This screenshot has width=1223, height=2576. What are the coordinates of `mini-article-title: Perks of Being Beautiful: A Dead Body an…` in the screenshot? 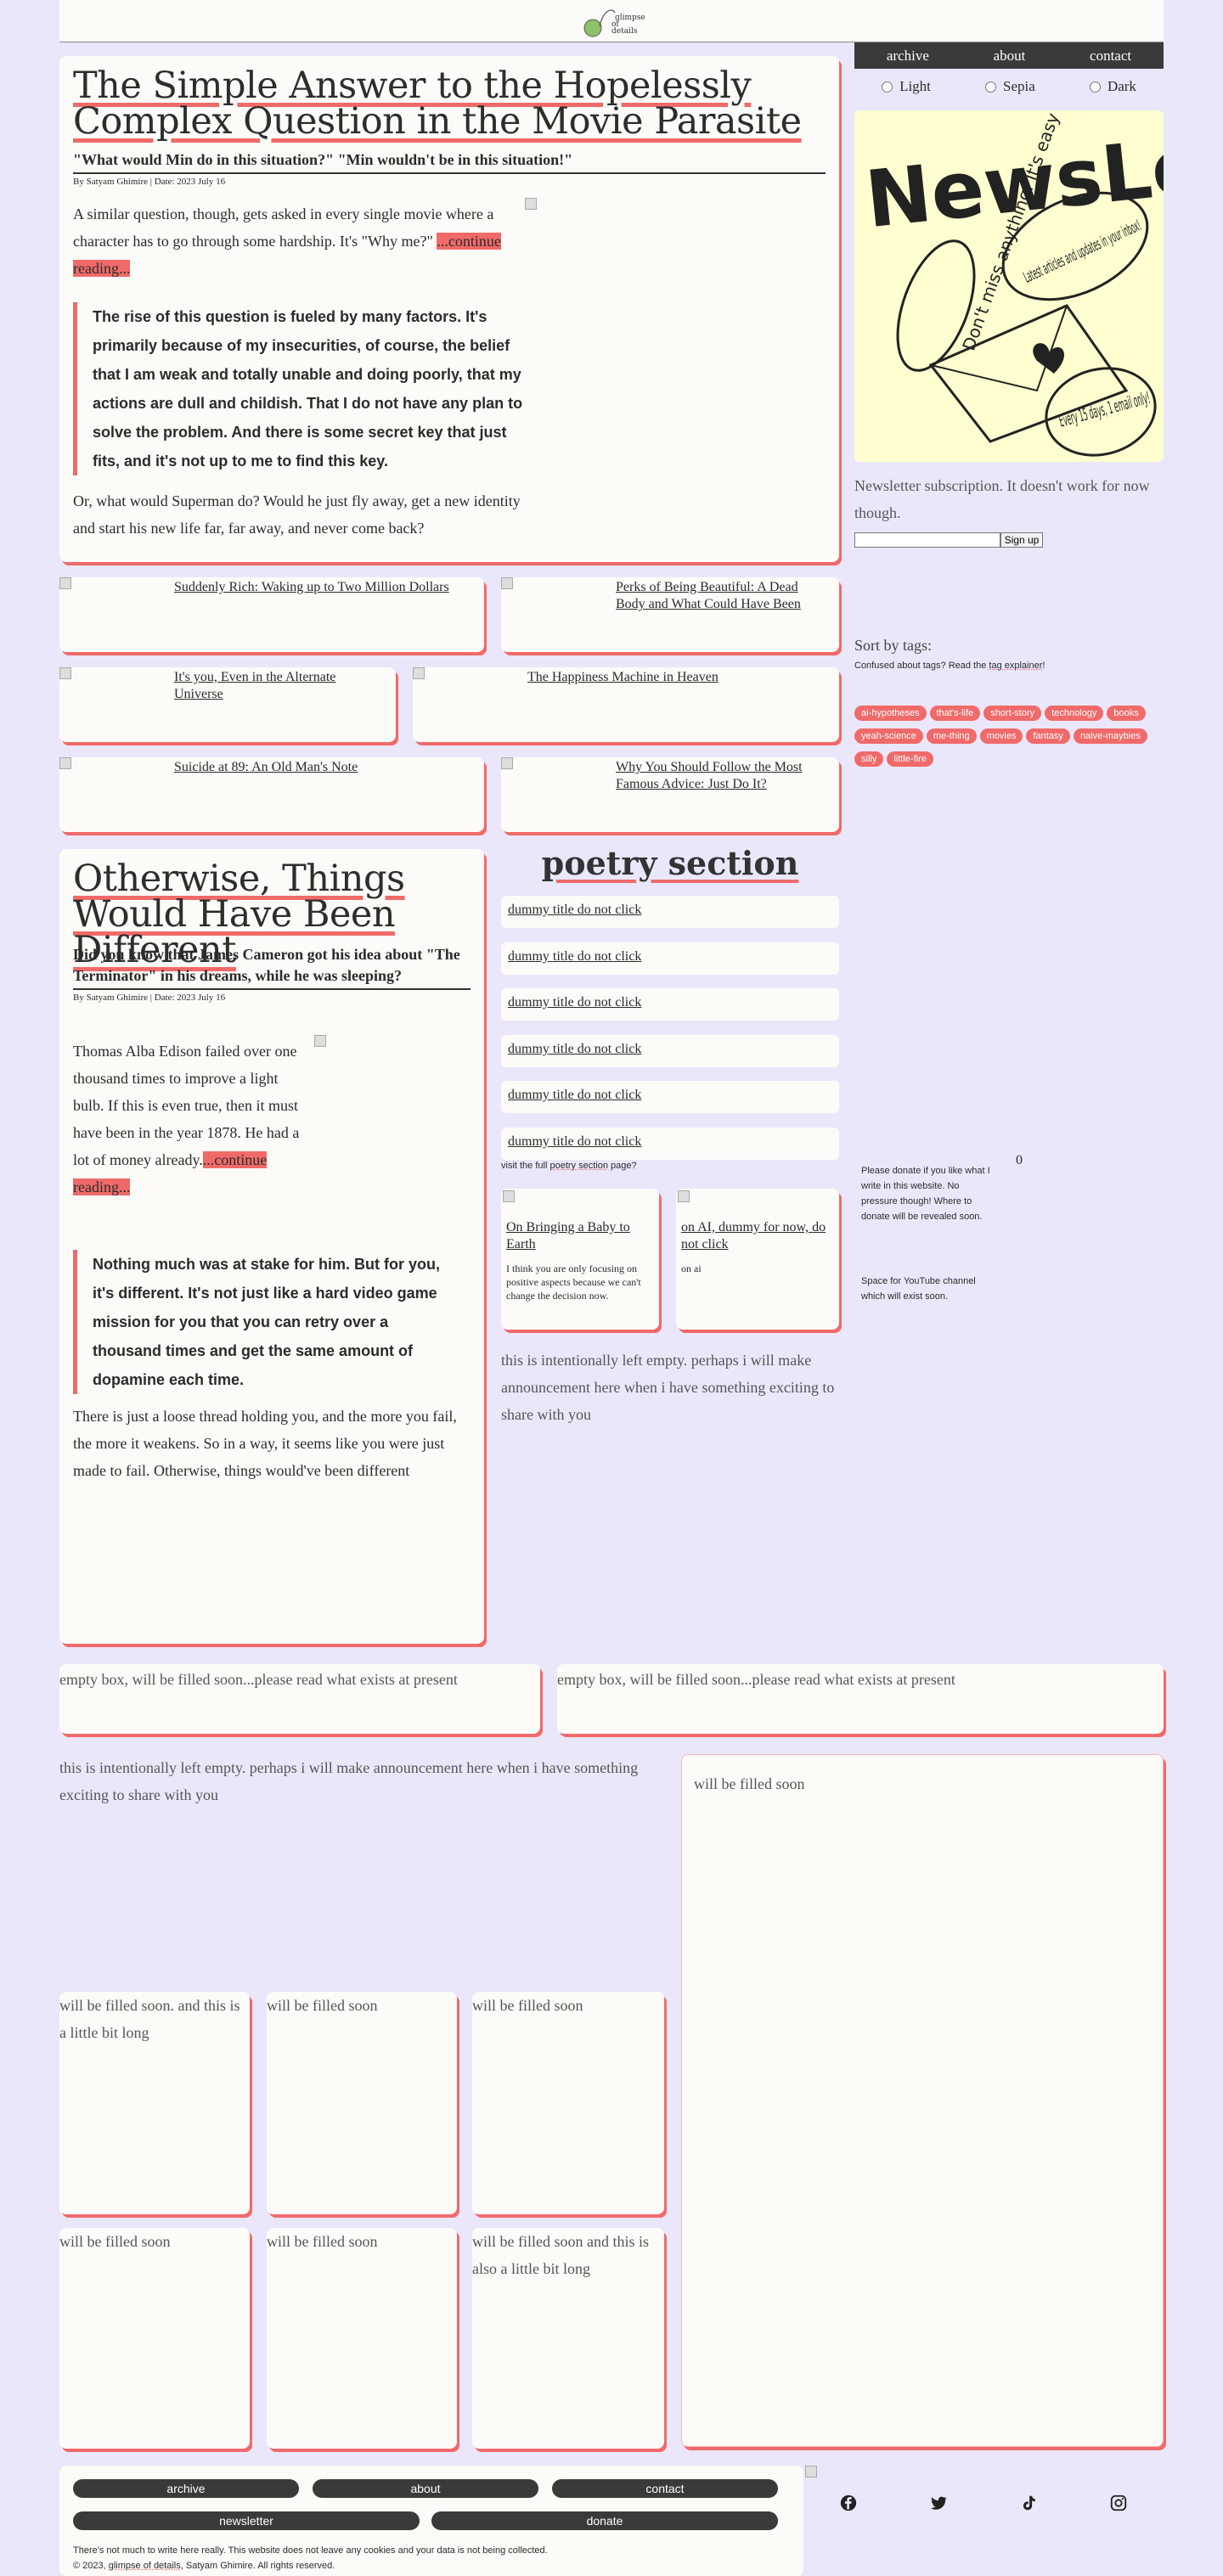 It's located at (722, 596).